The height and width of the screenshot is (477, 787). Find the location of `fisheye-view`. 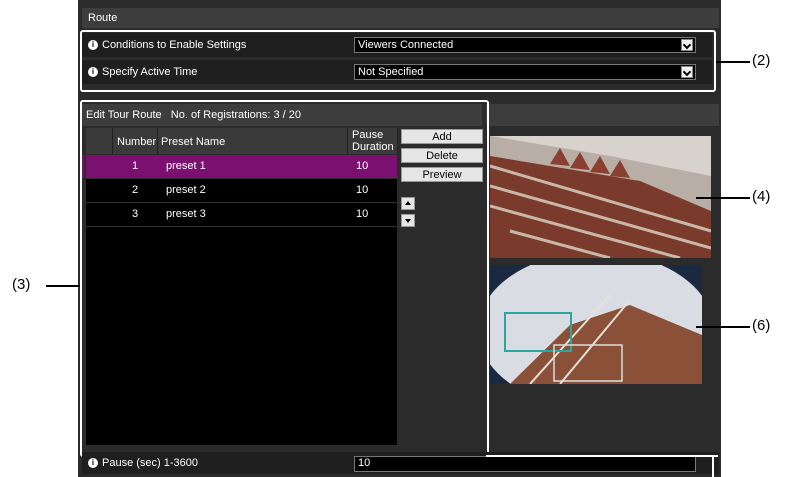

fisheye-view is located at coordinates (596, 324).